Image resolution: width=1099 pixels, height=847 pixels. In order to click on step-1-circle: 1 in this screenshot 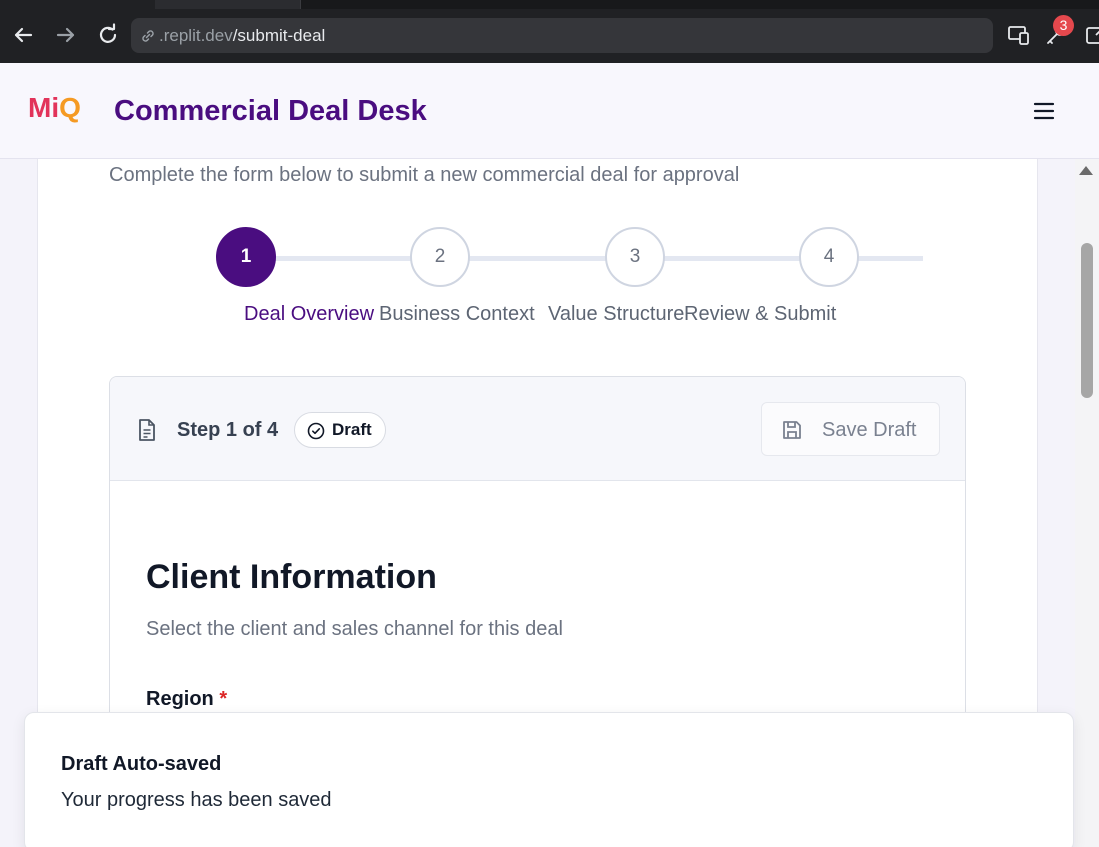, I will do `click(246, 257)`.